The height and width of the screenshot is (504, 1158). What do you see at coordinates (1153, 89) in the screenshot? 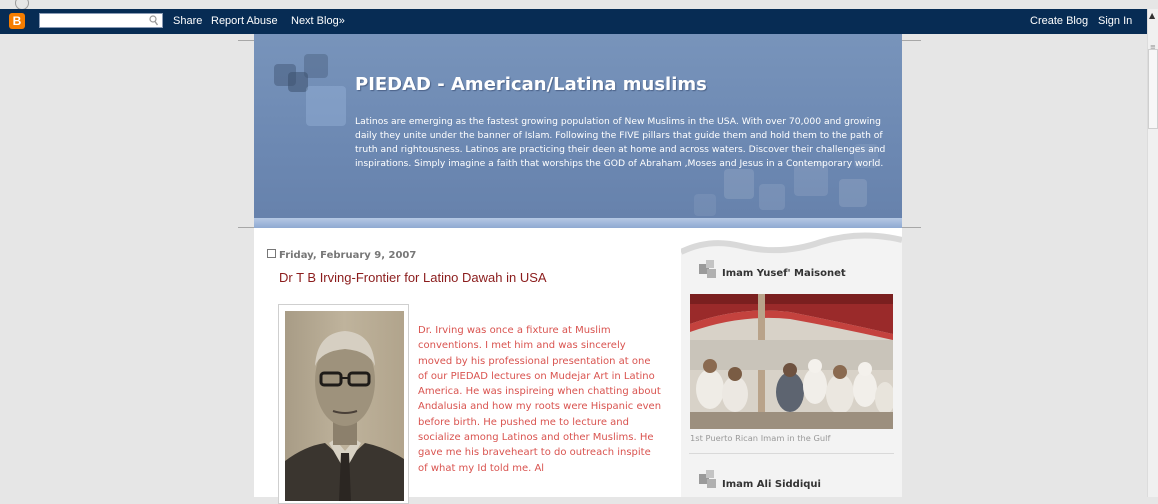
I see `scrollbar-thumb` at bounding box center [1153, 89].